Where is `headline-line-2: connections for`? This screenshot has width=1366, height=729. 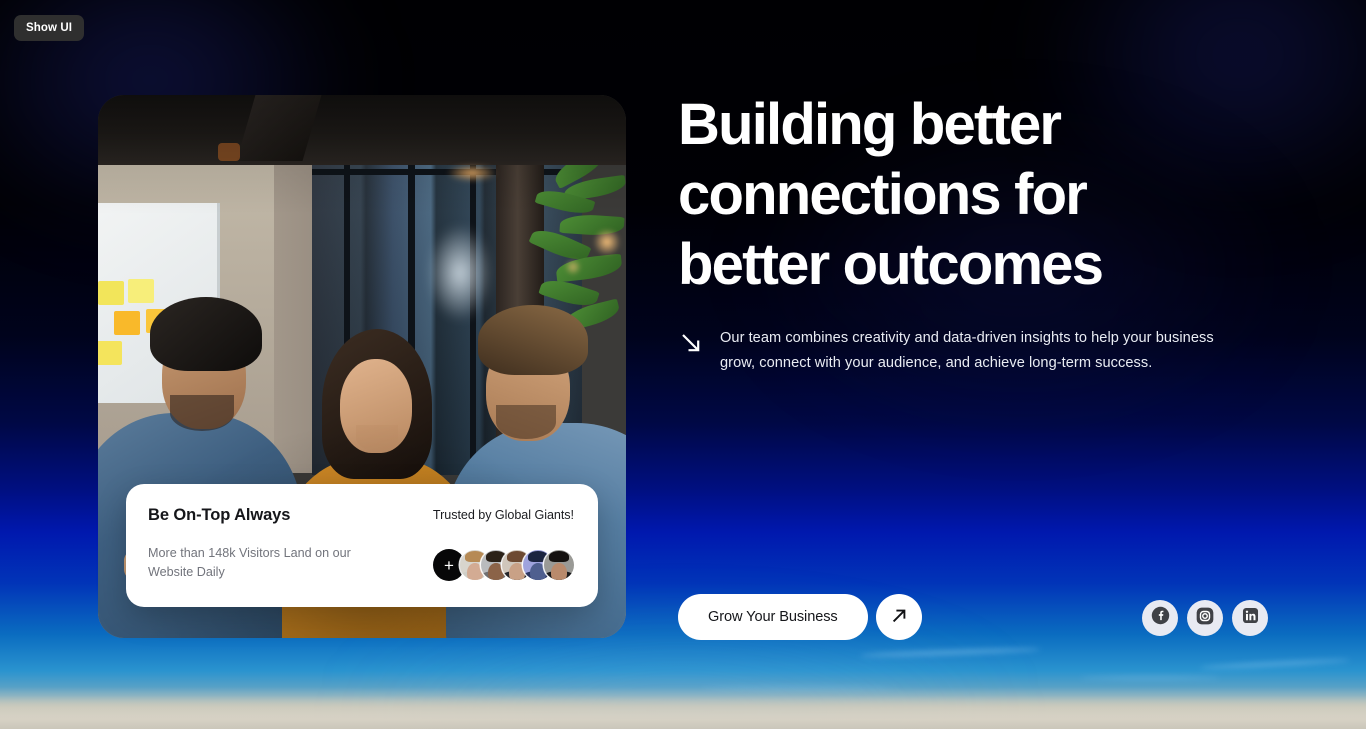
headline-line-2: connections for is located at coordinates (883, 194).